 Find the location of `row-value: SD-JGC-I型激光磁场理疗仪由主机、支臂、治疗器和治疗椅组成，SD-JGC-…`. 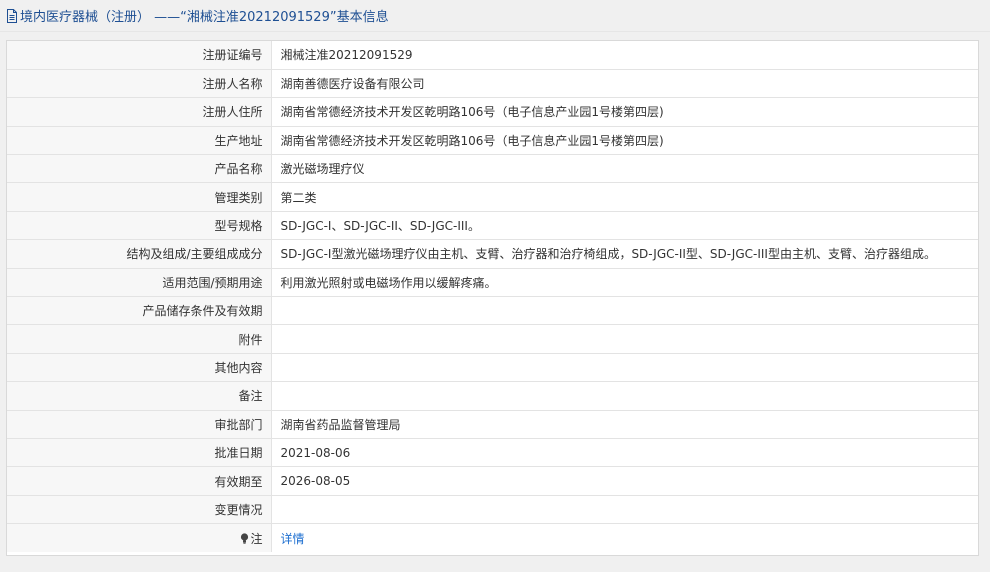

row-value: SD-JGC-I型激光磁场理疗仪由主机、支臂、治疗器和治疗椅组成，SD-JGC-… is located at coordinates (624, 254).